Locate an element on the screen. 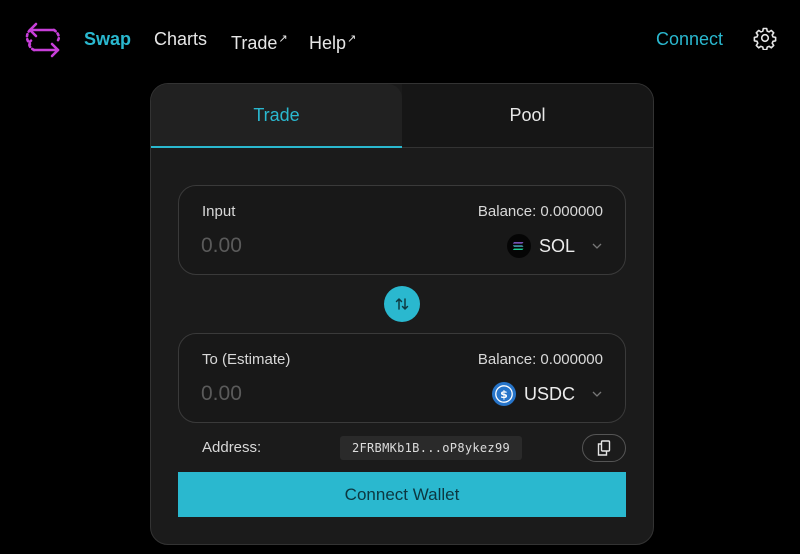  nav-charts: Charts is located at coordinates (180, 39).